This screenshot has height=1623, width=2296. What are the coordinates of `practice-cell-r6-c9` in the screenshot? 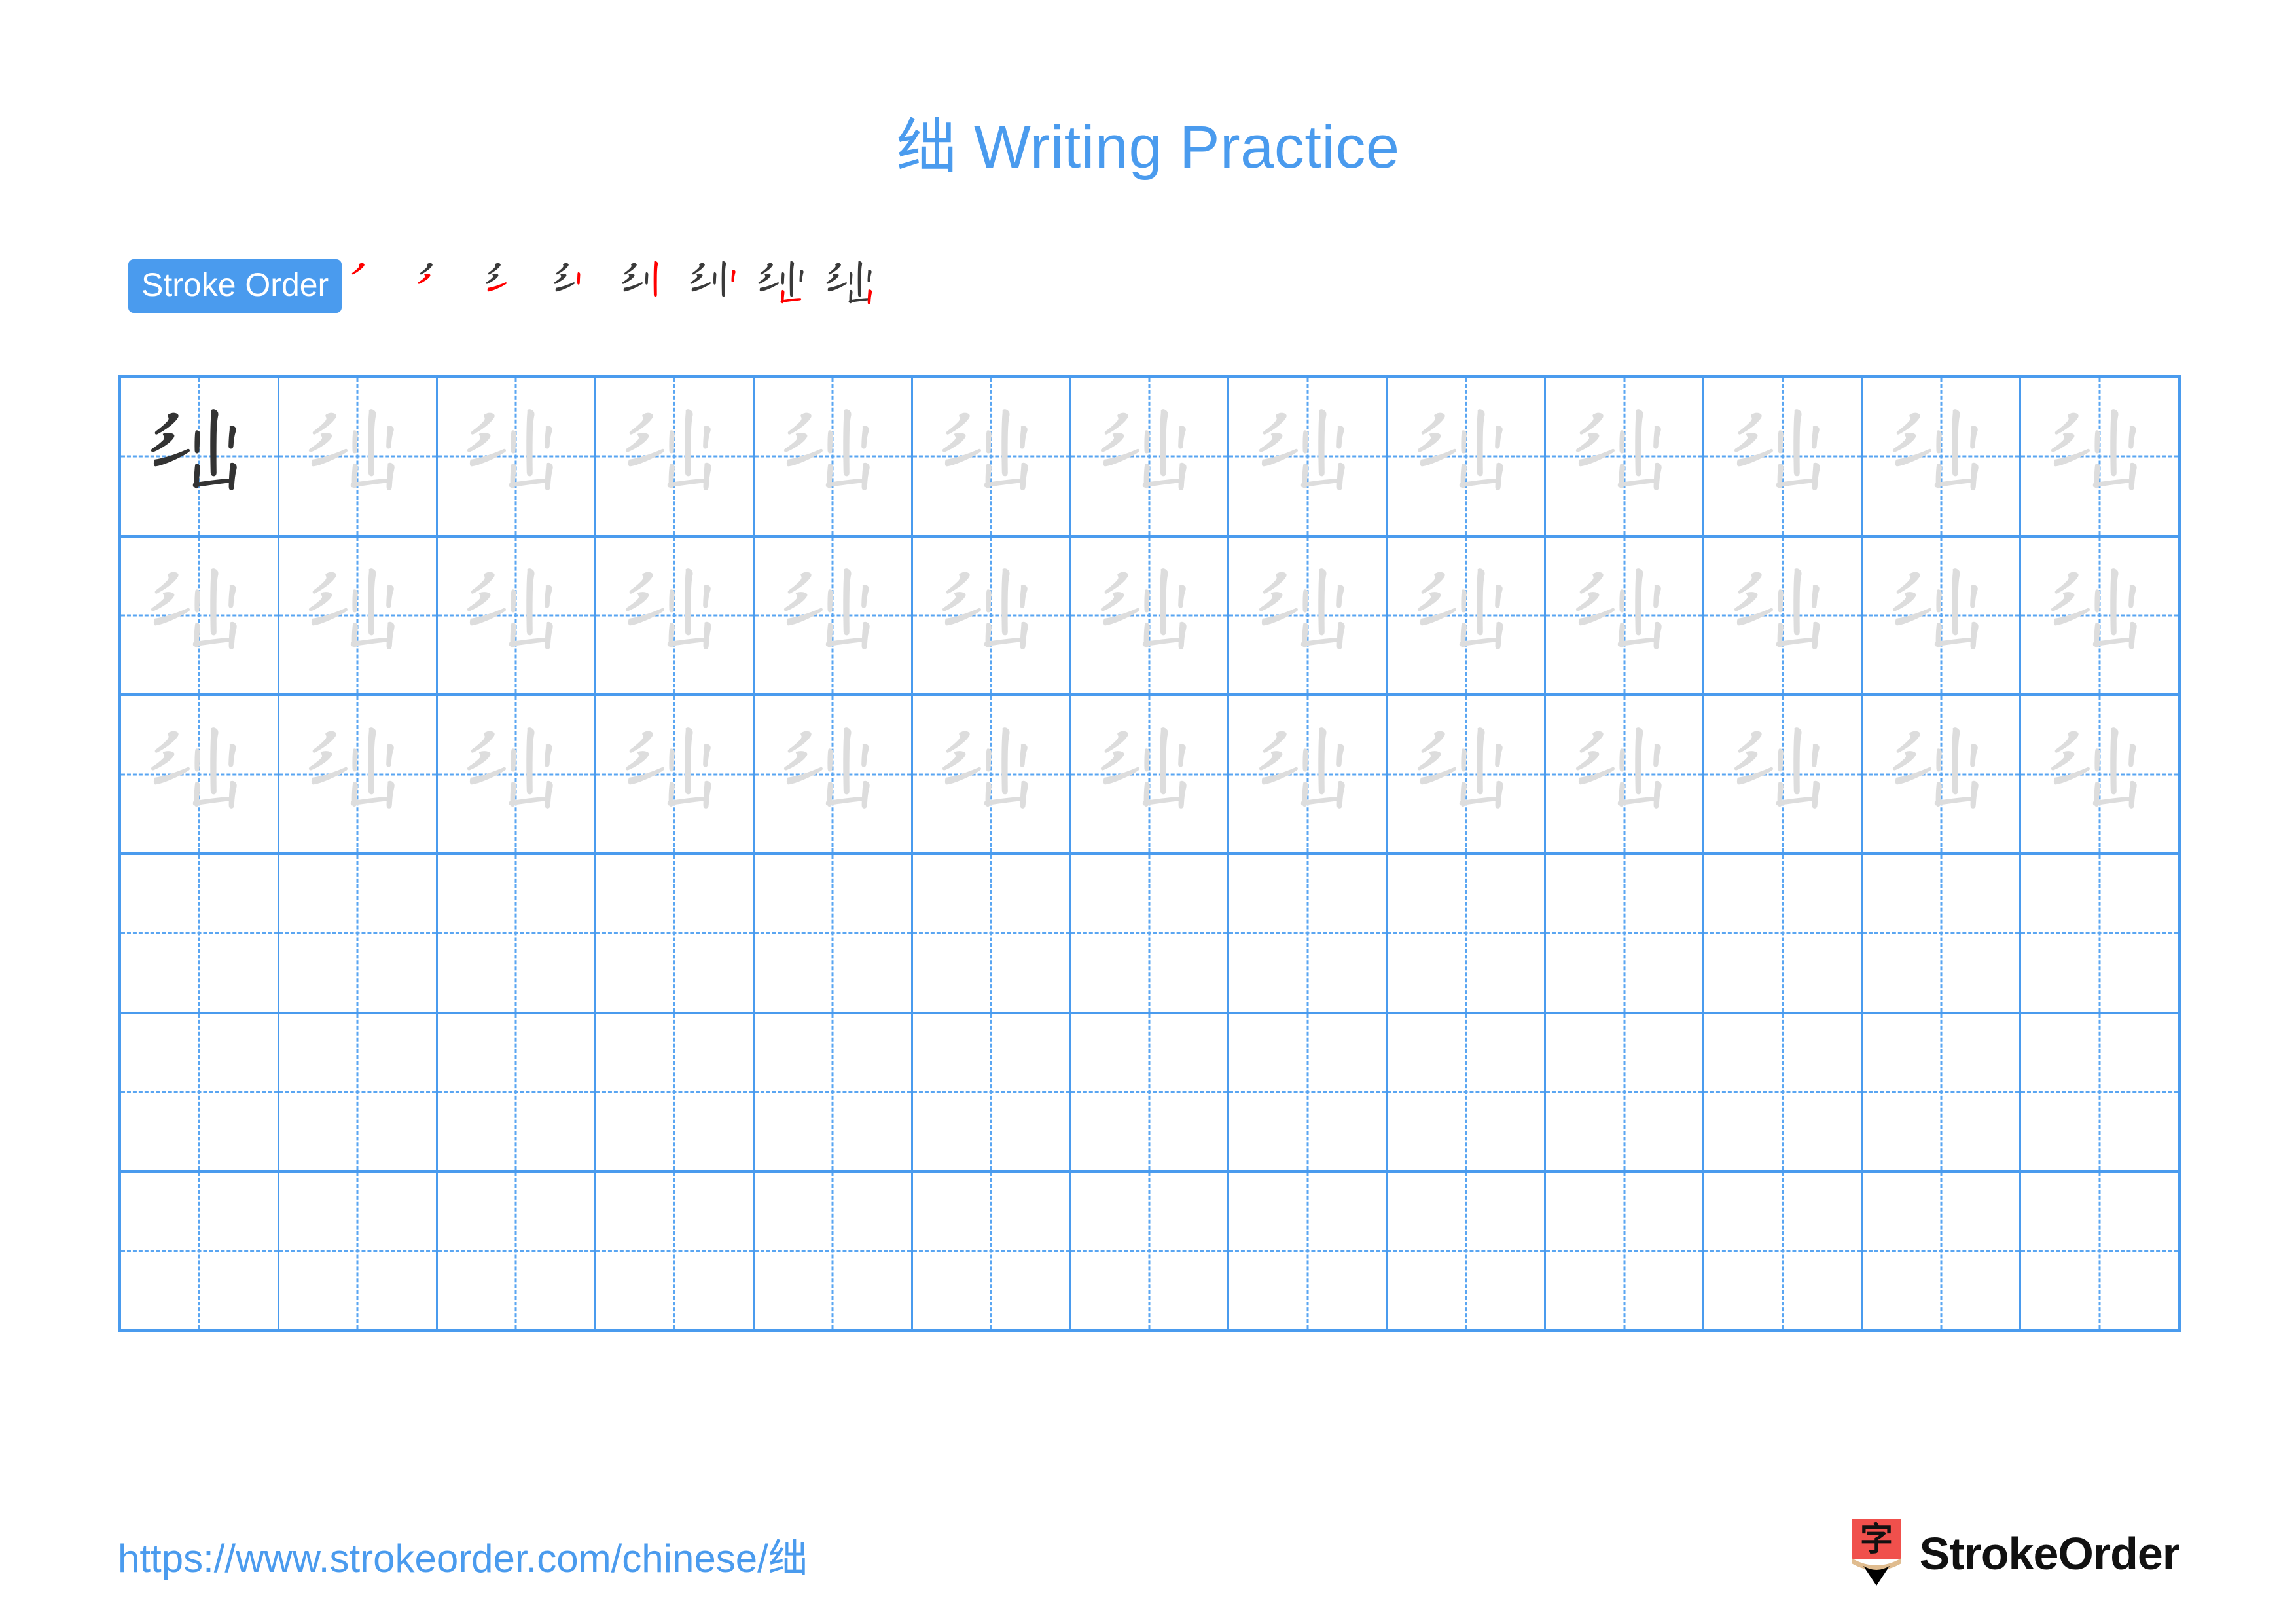 It's located at (1468, 1251).